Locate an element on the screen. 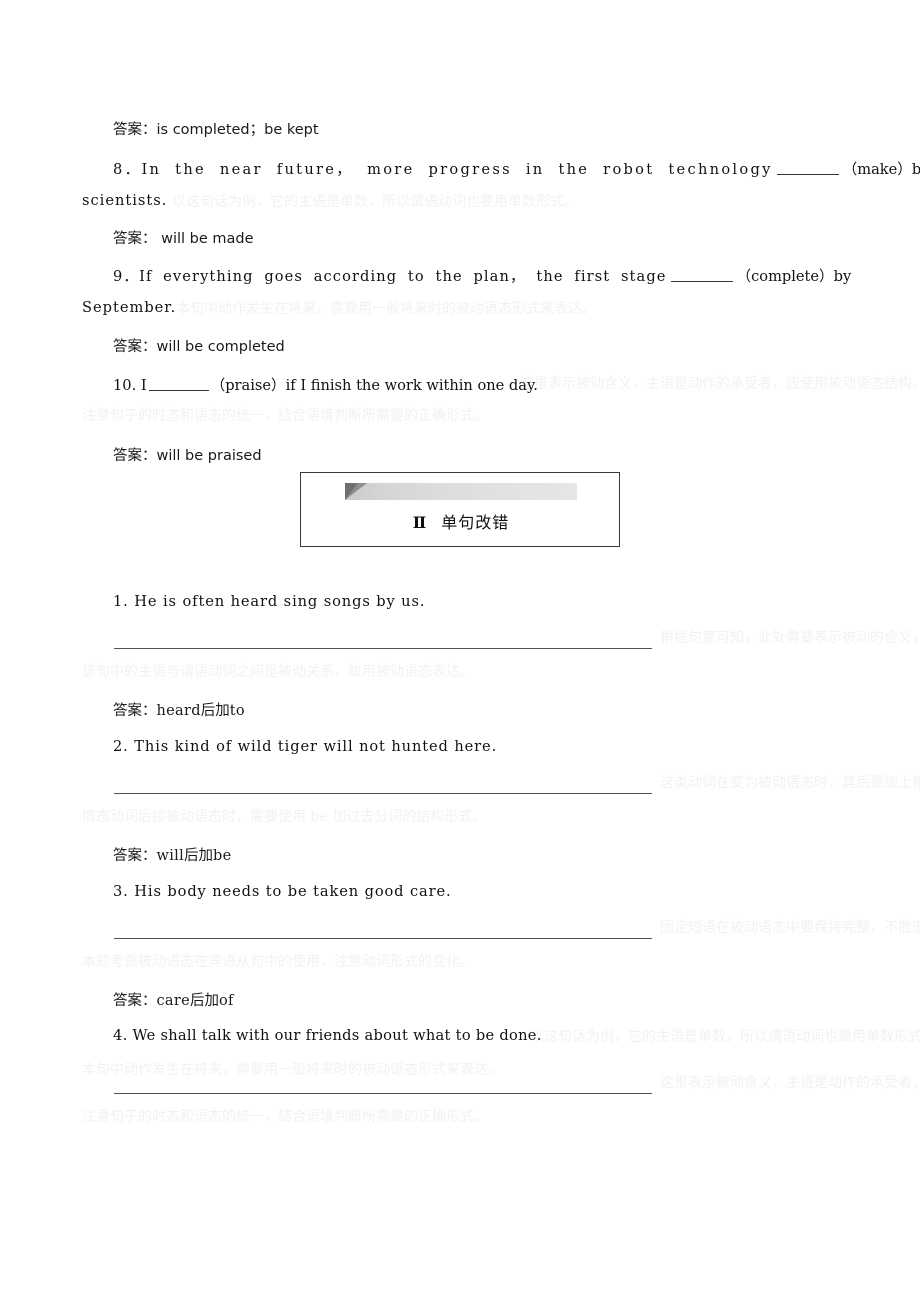  answer-label-c3: 答案： is located at coordinates (135, 1001).